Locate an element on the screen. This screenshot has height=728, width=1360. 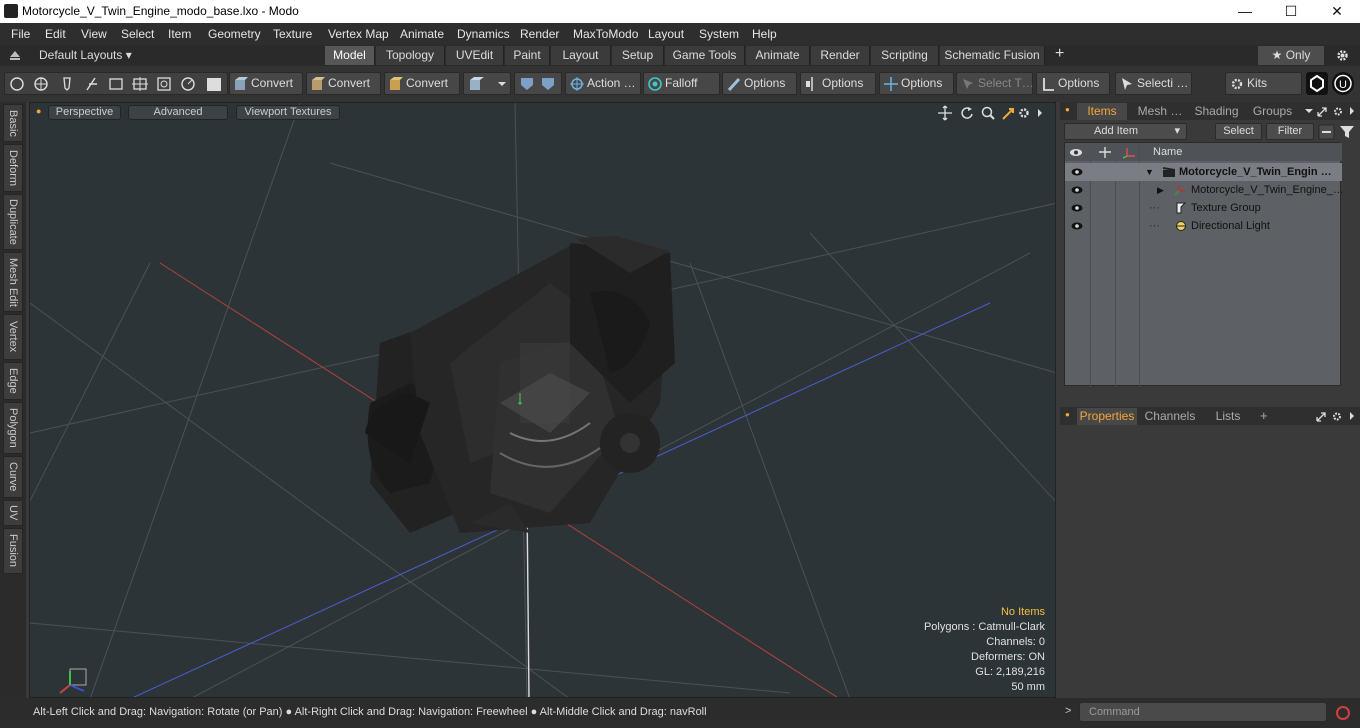
vtab-polygon: Polygon is located at coordinates (13, 428).